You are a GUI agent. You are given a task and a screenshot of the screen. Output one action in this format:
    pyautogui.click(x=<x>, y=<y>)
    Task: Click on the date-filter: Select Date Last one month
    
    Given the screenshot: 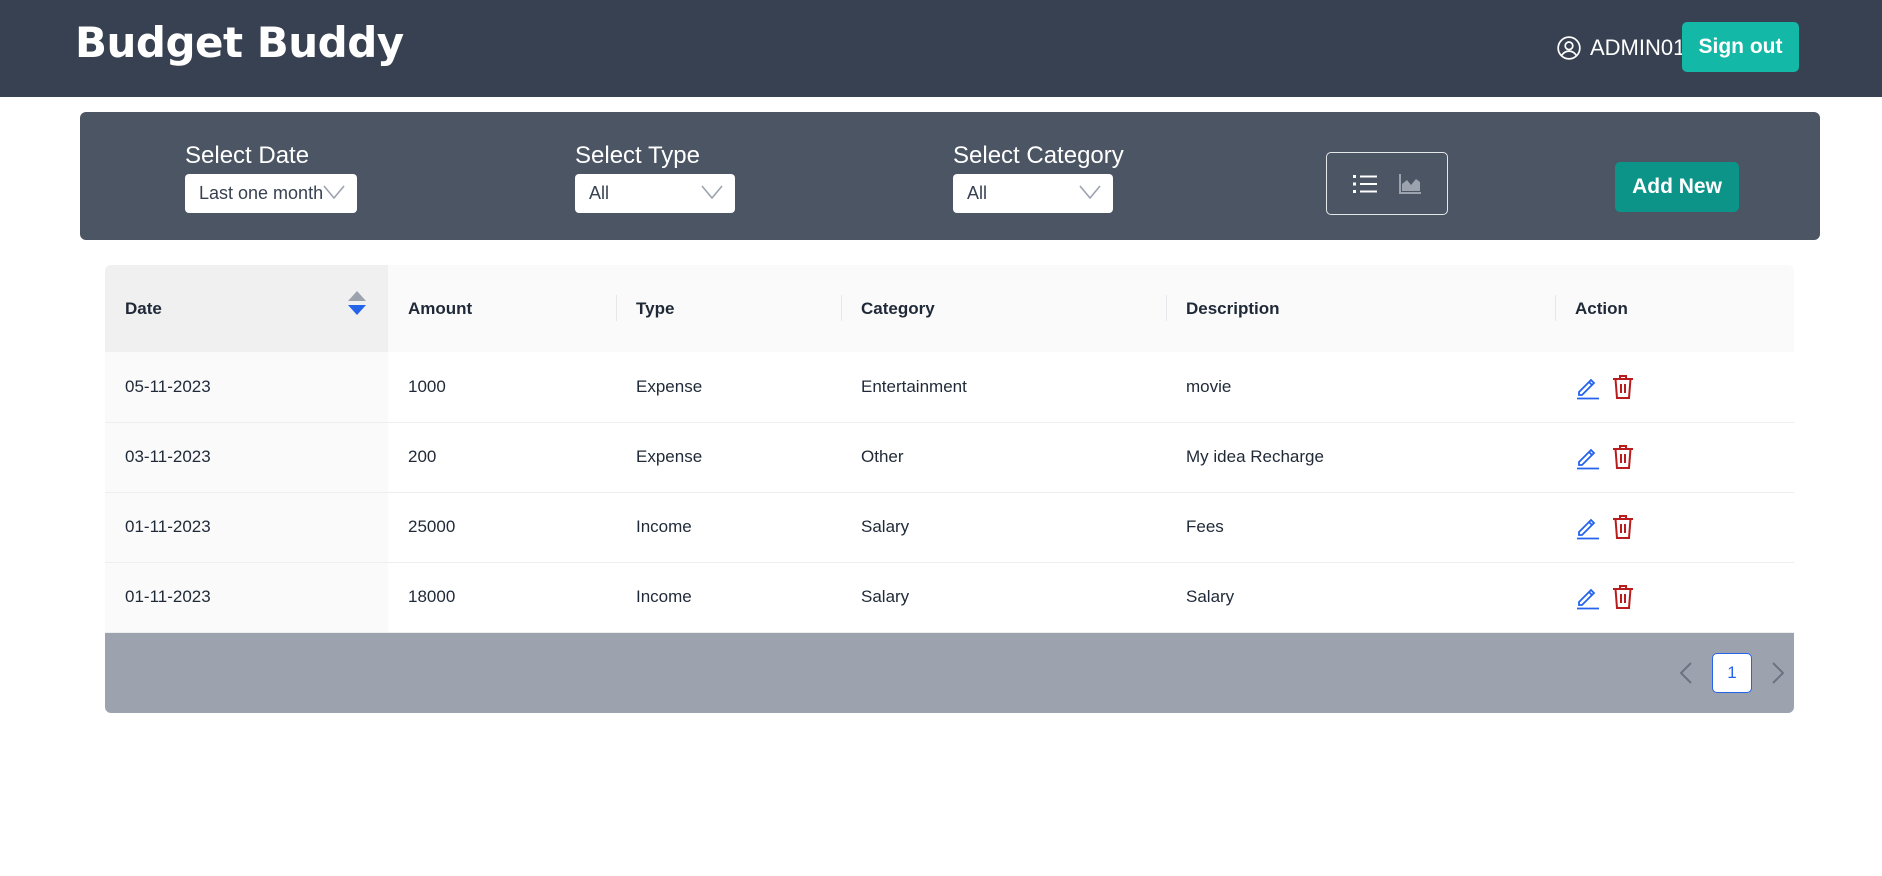 What is the action you would take?
    pyautogui.click(x=271, y=177)
    